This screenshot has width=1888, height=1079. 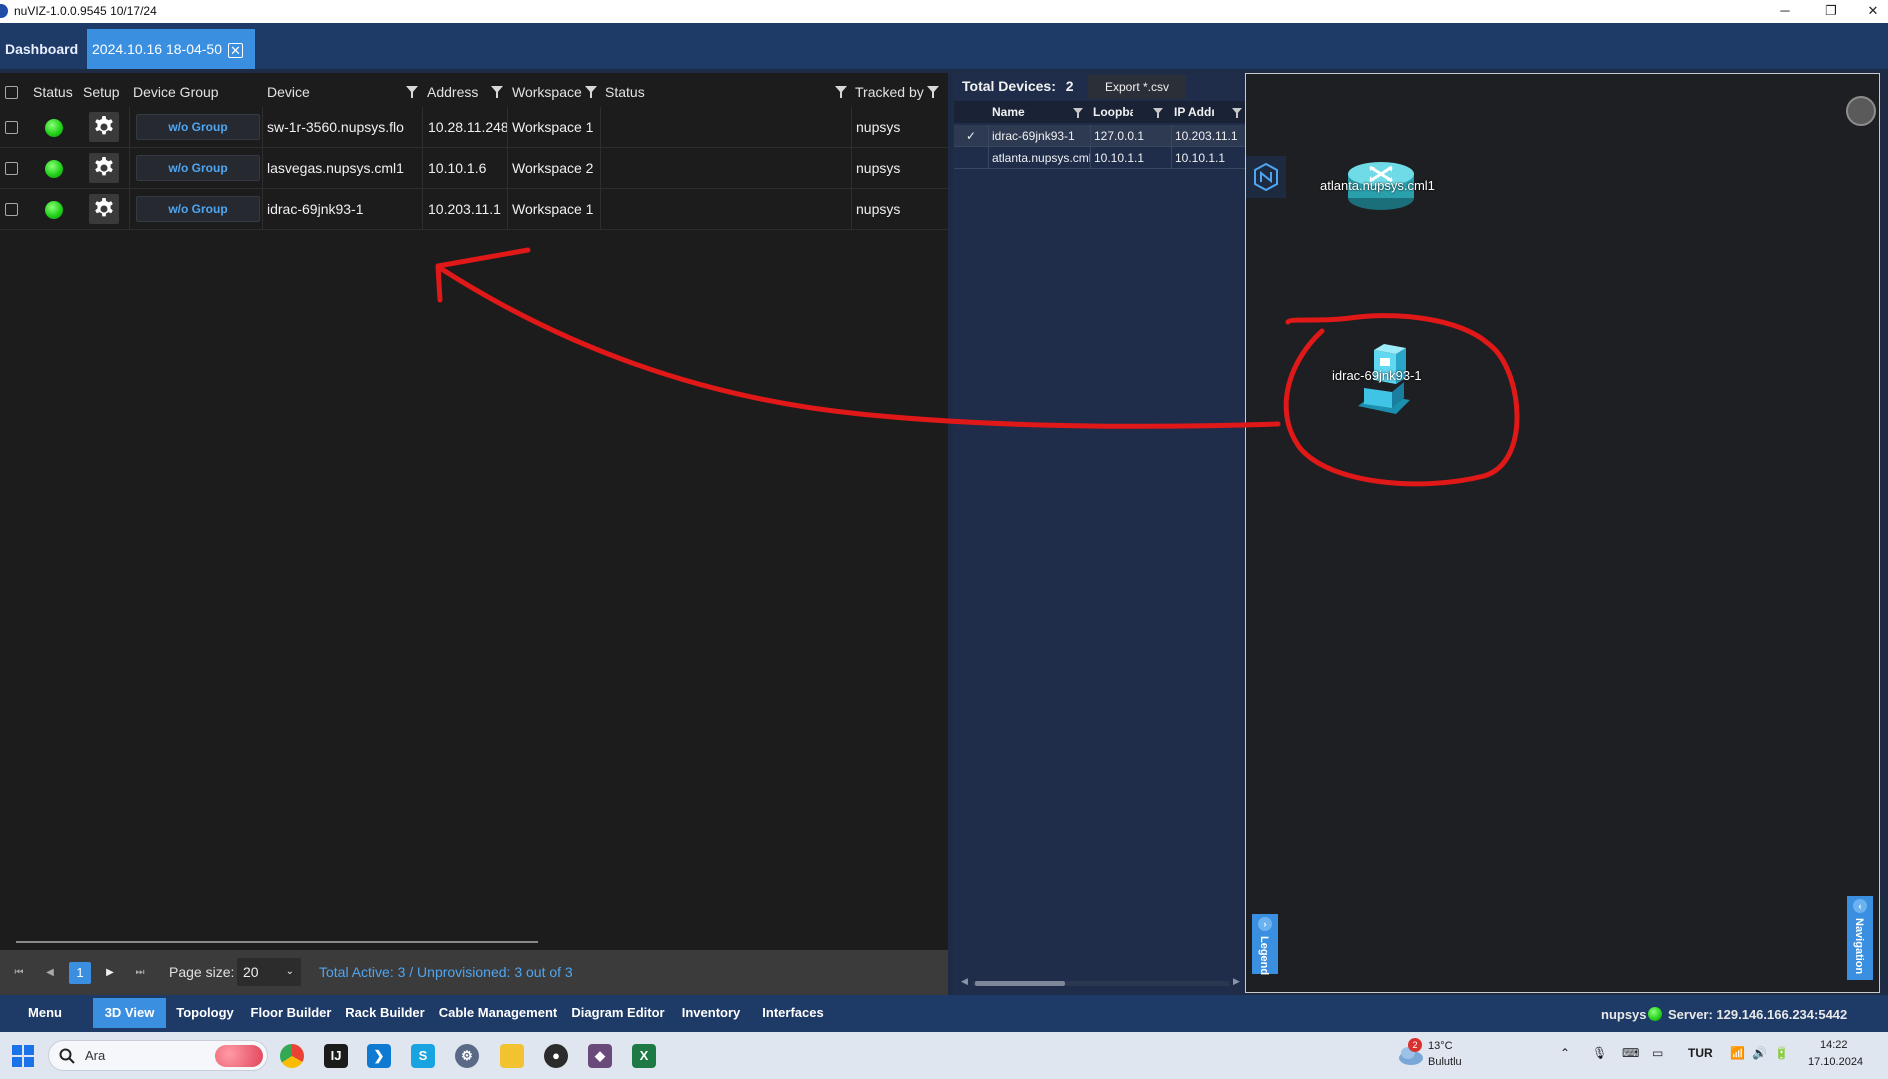 What do you see at coordinates (1758, 1014) in the screenshot?
I see `server-address: Server: 129.146.166.234:5442` at bounding box center [1758, 1014].